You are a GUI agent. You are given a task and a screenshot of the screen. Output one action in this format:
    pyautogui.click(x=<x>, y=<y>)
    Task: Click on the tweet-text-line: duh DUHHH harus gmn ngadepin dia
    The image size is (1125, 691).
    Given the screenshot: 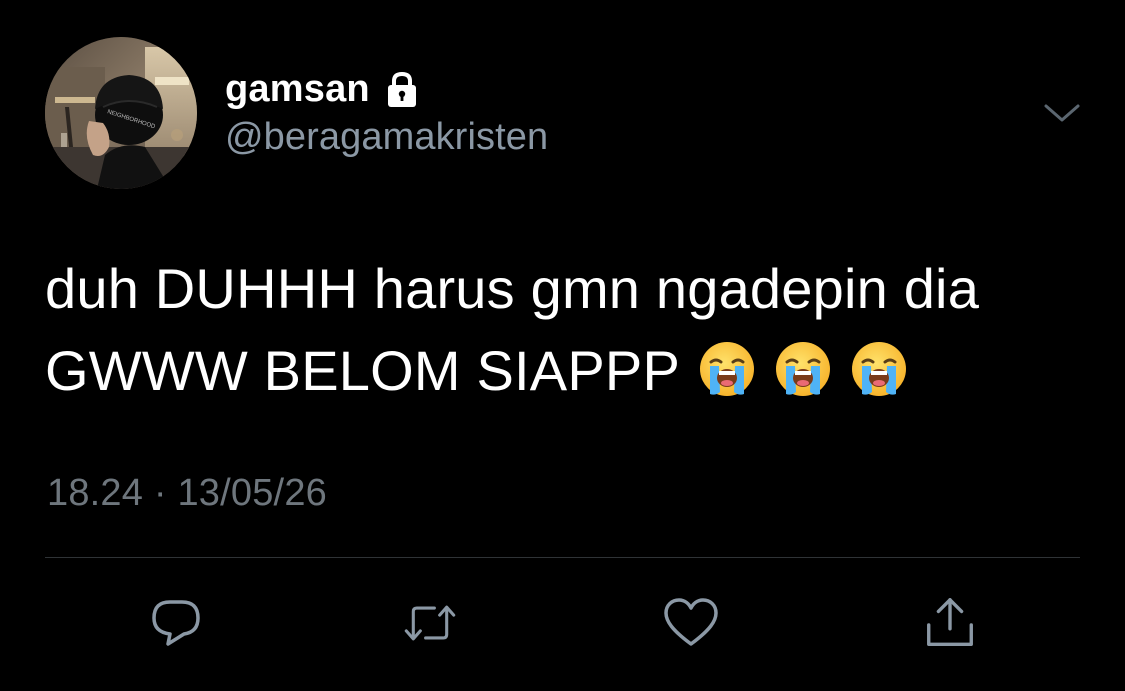 What is the action you would take?
    pyautogui.click(x=512, y=288)
    